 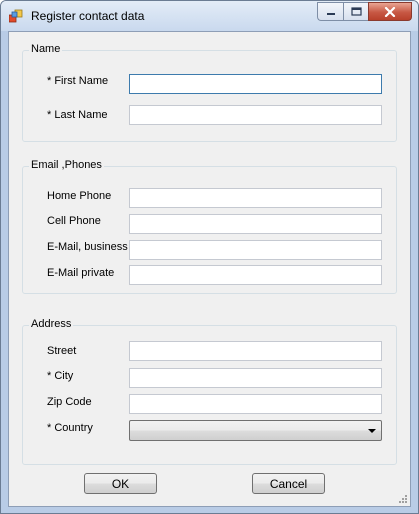 What do you see at coordinates (60, 376) in the screenshot?
I see `city-label: * City` at bounding box center [60, 376].